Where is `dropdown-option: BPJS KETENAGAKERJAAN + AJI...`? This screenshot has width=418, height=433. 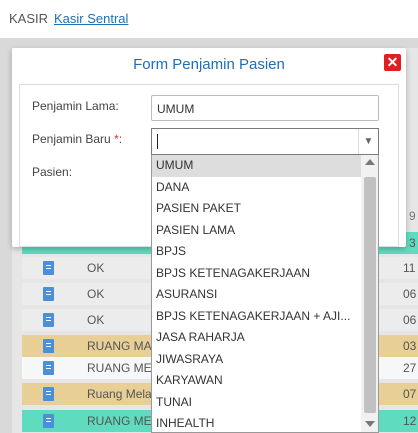
dropdown-option: BPJS KETENAGAKERJAAN + AJI... is located at coordinates (256, 317).